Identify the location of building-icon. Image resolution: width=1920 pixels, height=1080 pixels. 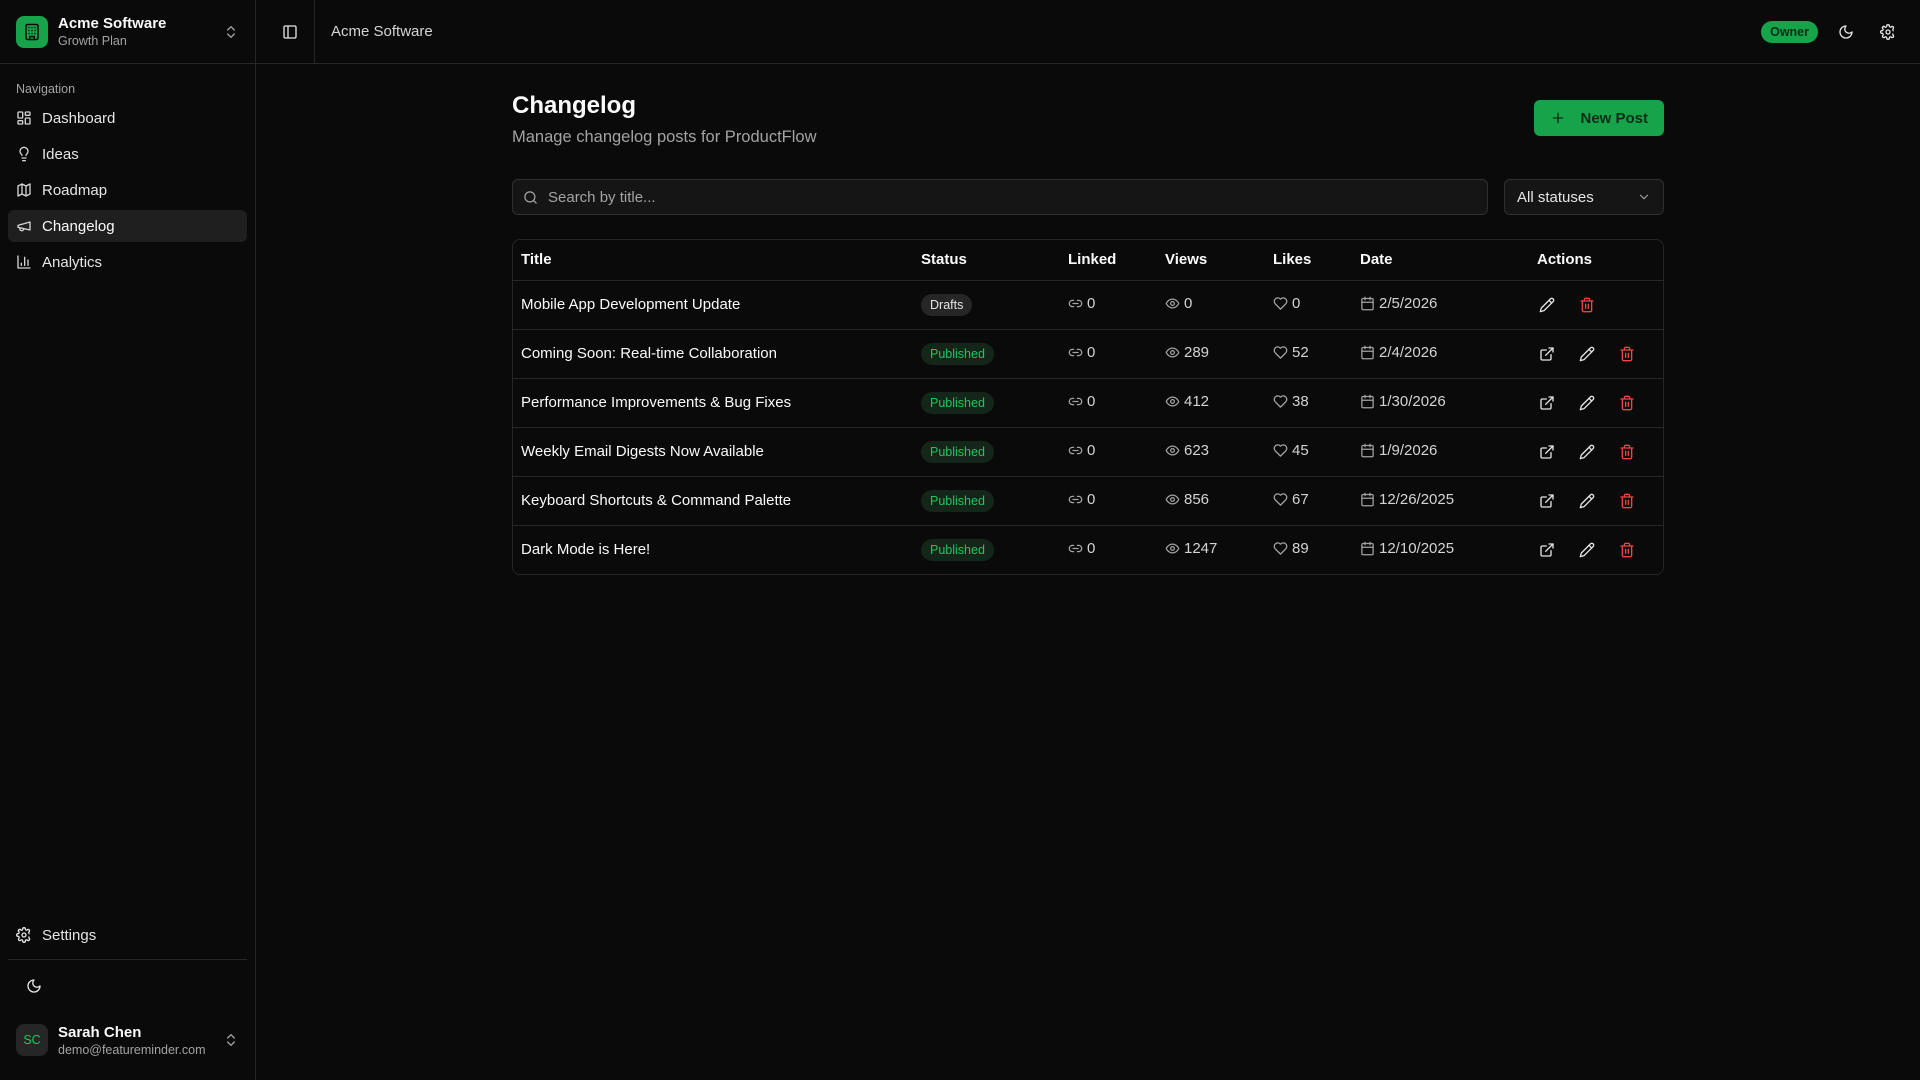
(32, 31).